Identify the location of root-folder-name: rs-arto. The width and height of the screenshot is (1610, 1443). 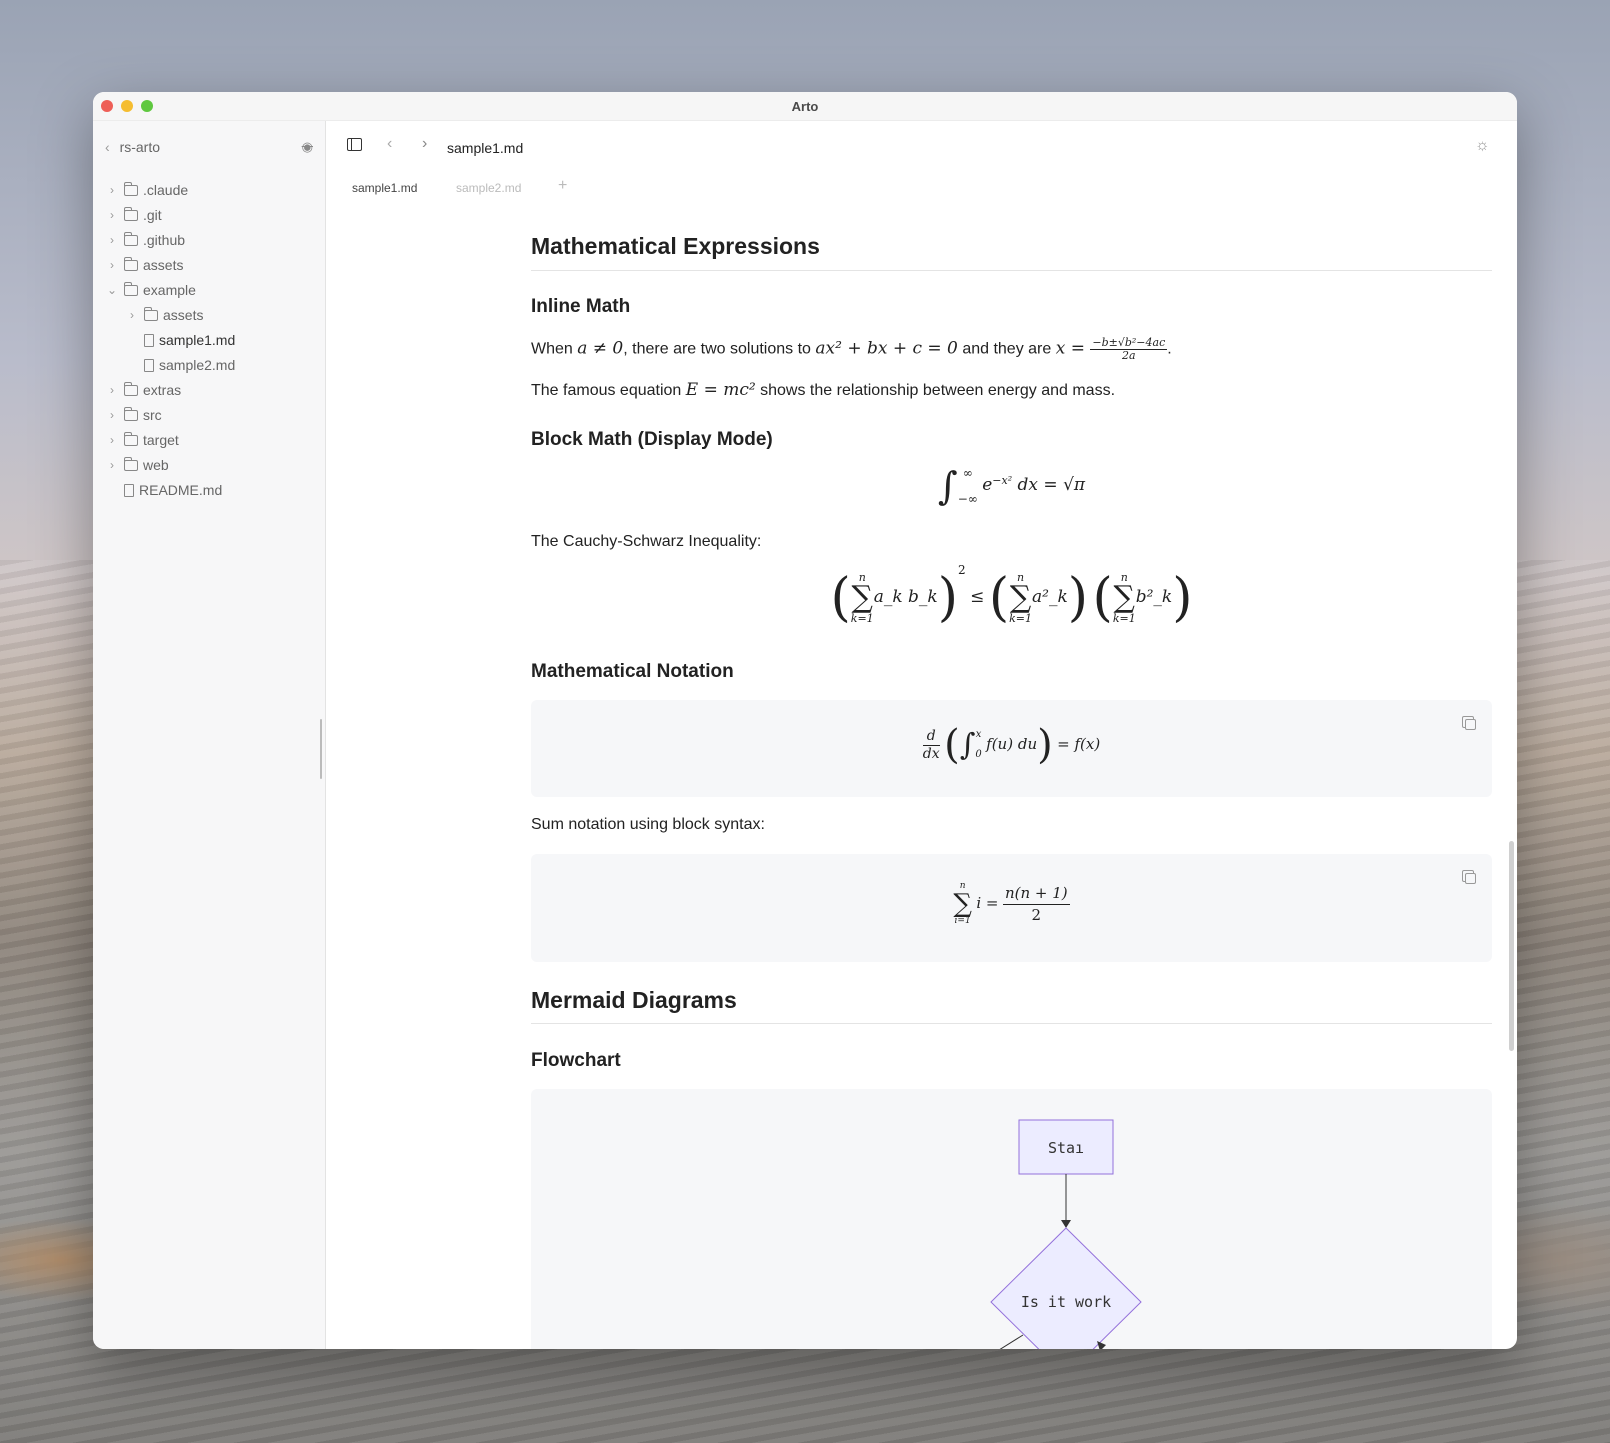
(140, 147).